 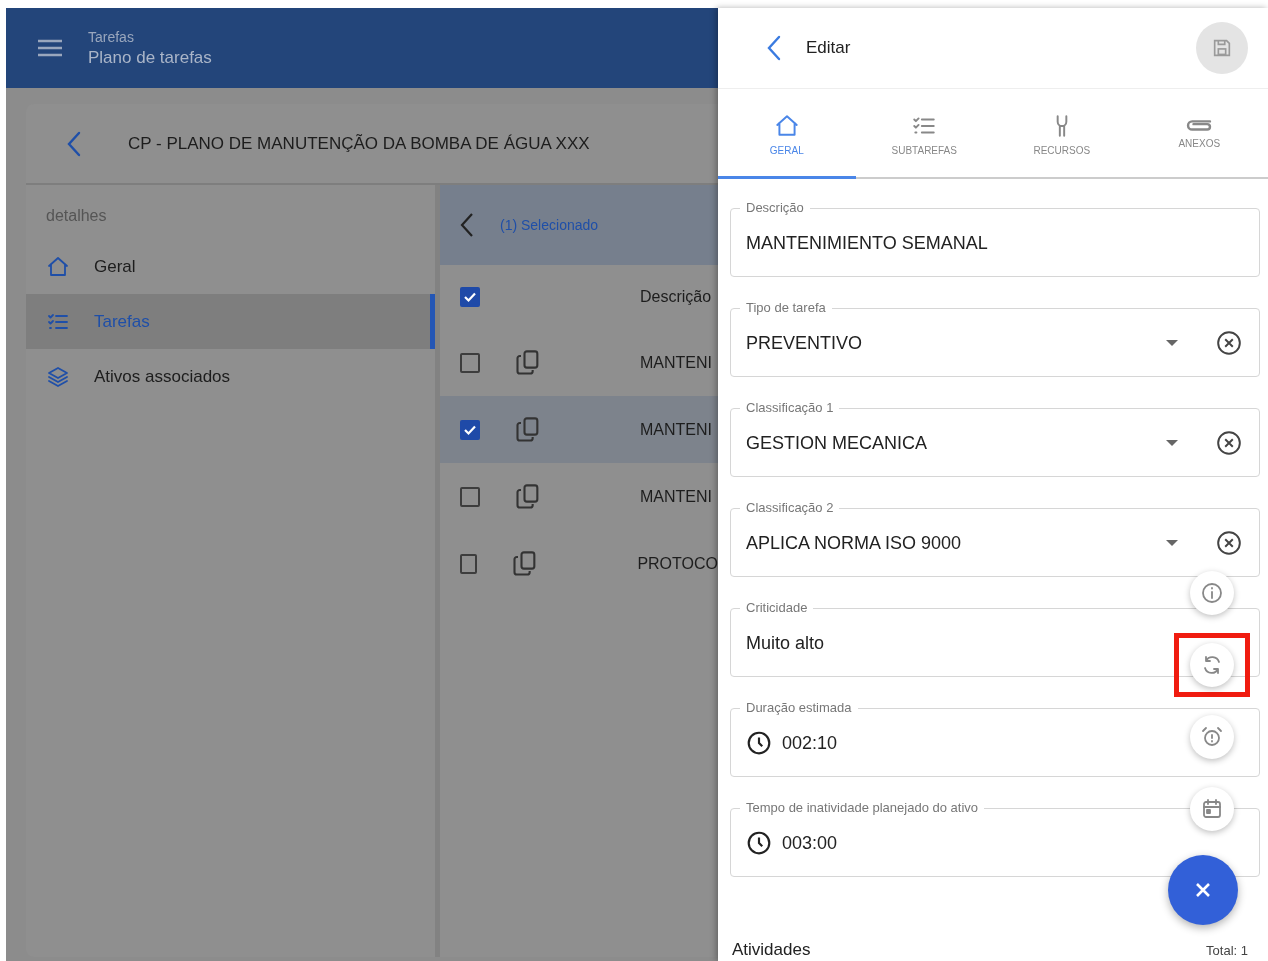 I want to click on field-value: MANTENIMIENTO SEMANAL, so click(x=867, y=243).